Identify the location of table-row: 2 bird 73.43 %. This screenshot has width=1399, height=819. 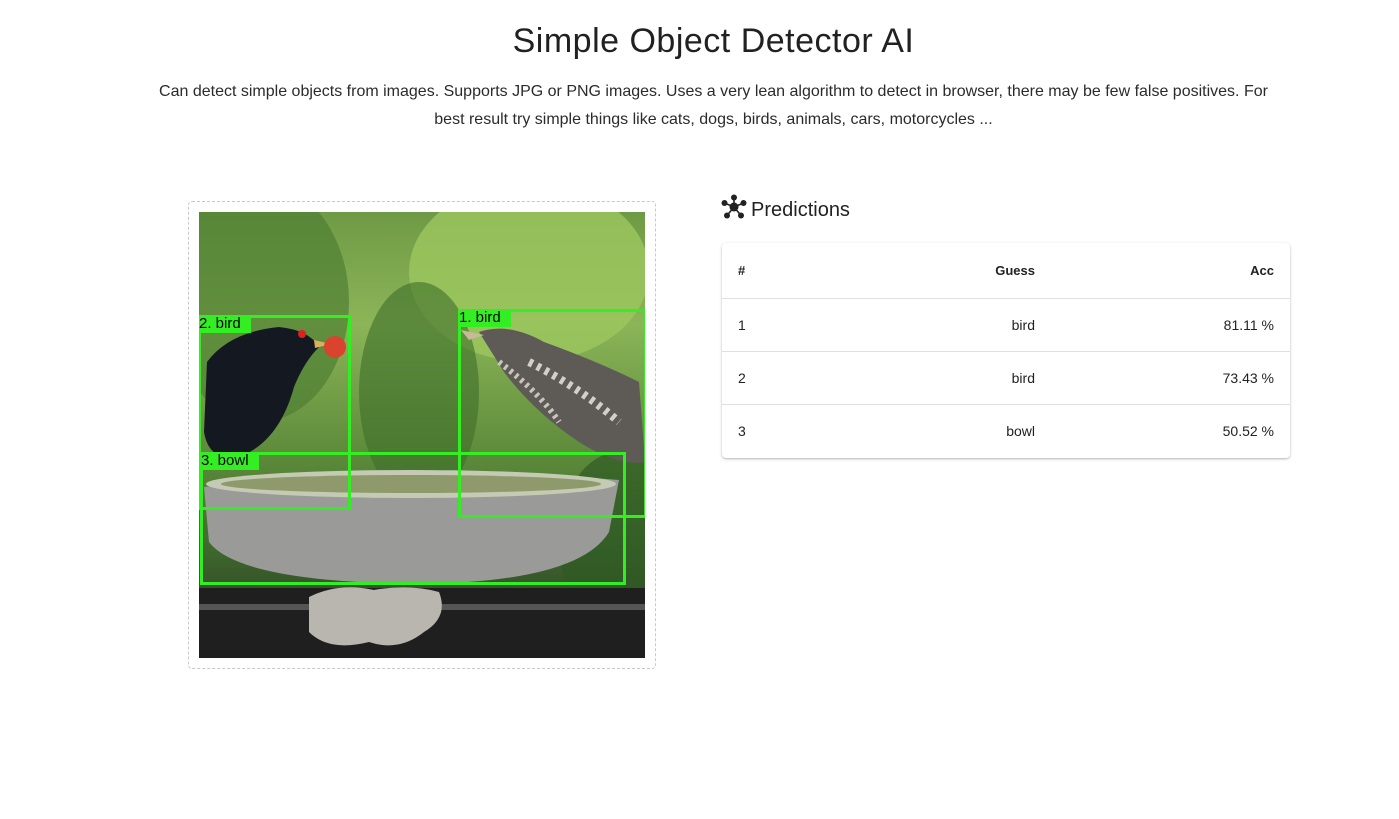
(1006, 378).